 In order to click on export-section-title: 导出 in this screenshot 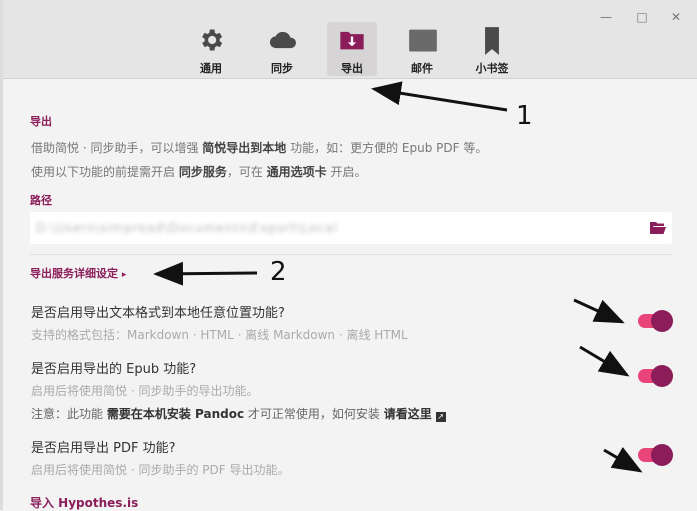, I will do `click(41, 121)`.